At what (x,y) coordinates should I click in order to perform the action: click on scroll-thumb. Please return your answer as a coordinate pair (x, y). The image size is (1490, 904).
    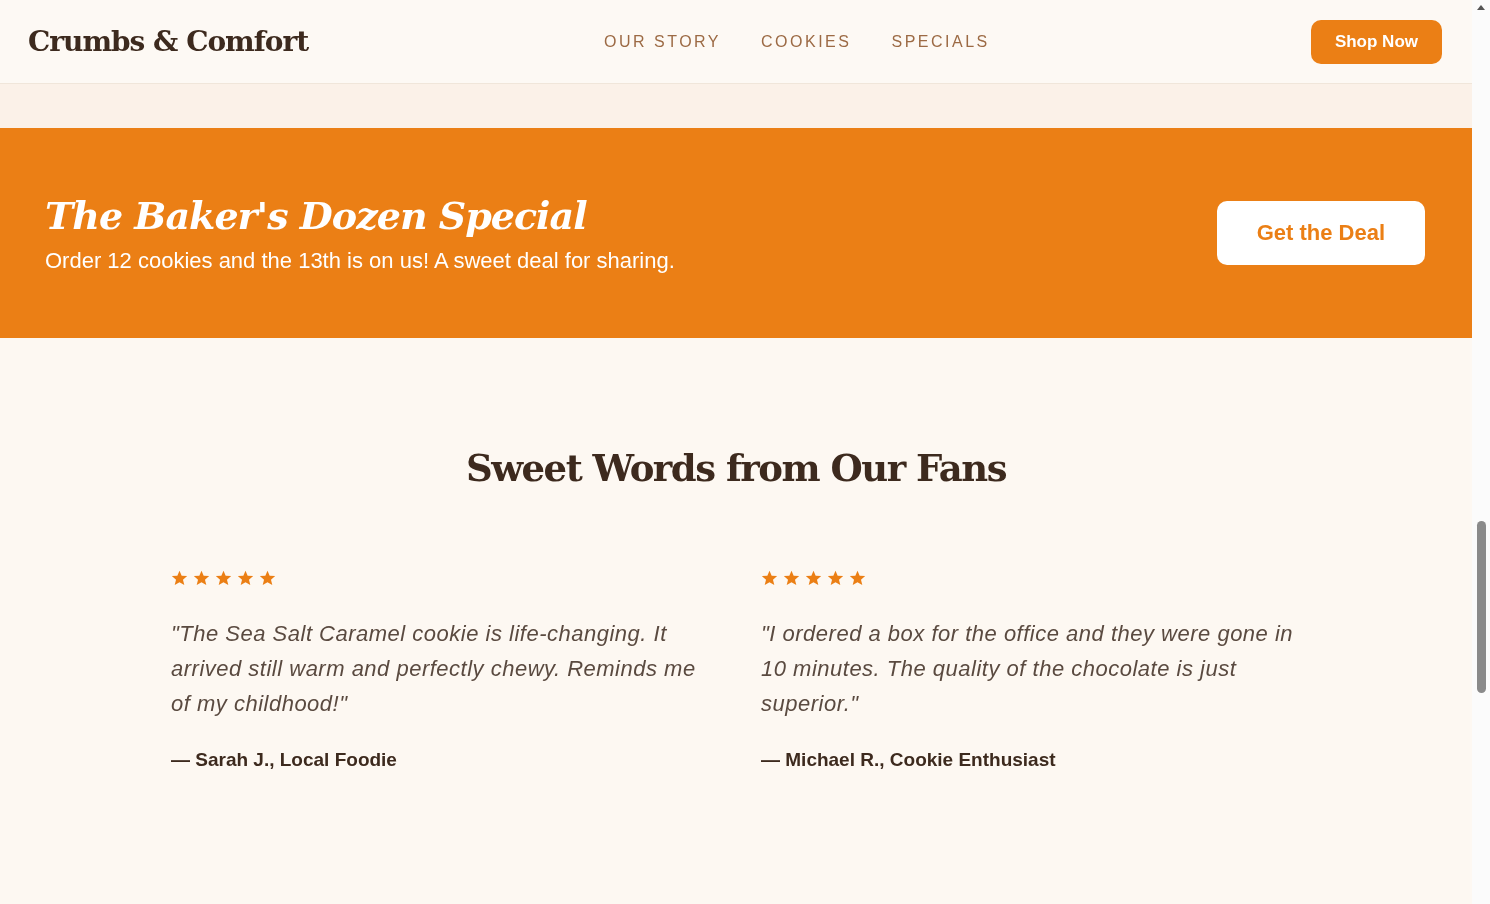
    Looking at the image, I should click on (1481, 607).